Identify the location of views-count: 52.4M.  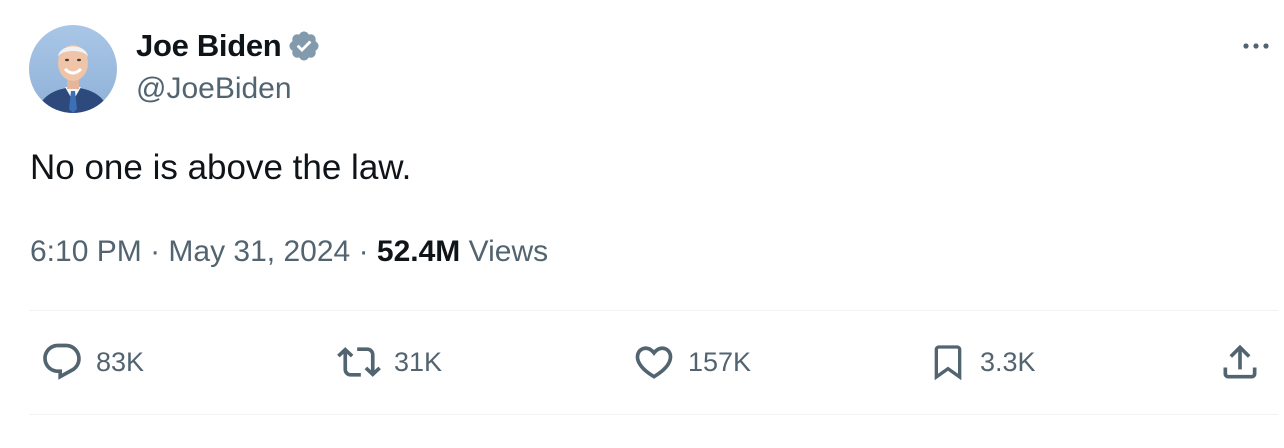
(418, 251).